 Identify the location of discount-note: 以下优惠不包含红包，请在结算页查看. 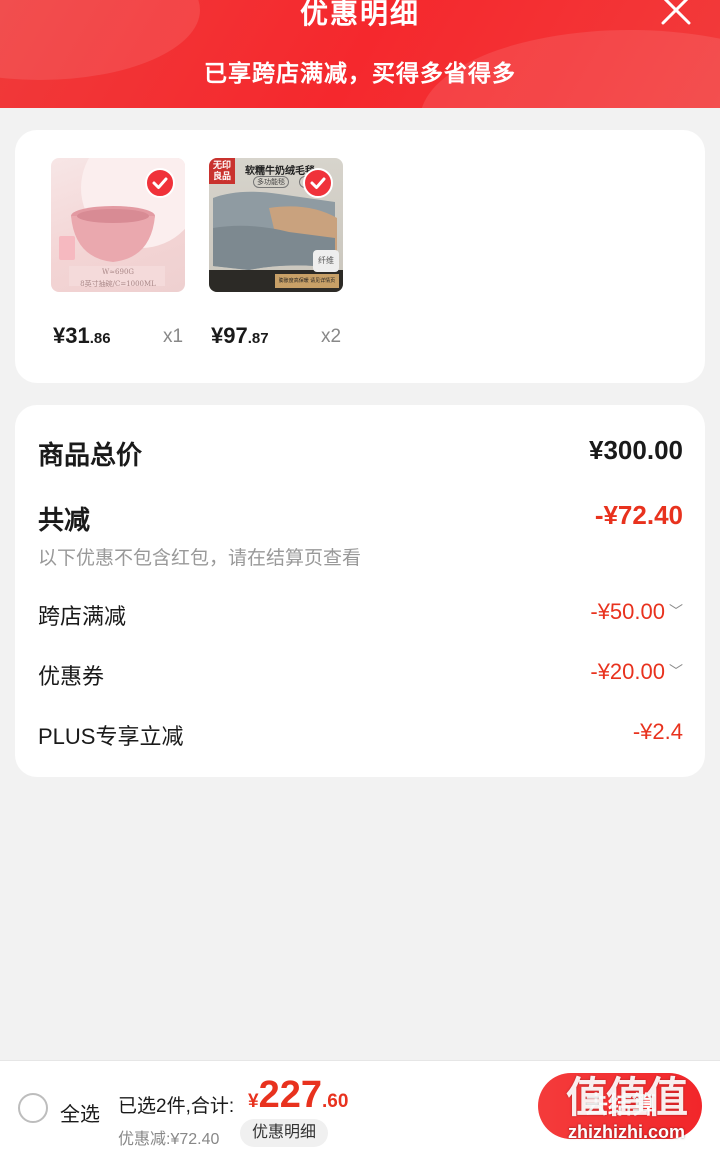
(200, 558).